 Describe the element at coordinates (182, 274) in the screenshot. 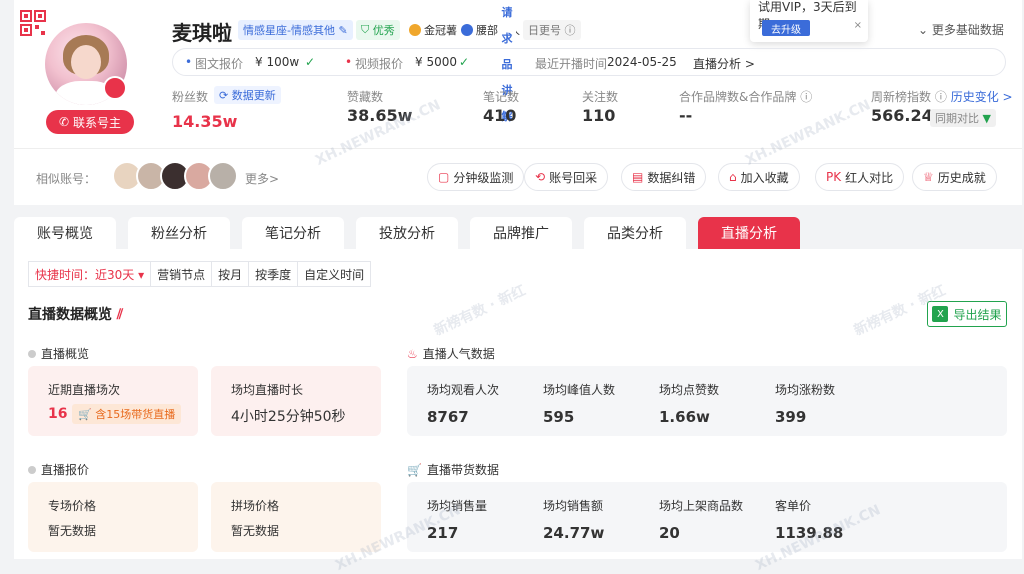

I see `filter-marketing-node: 营销节点` at that location.